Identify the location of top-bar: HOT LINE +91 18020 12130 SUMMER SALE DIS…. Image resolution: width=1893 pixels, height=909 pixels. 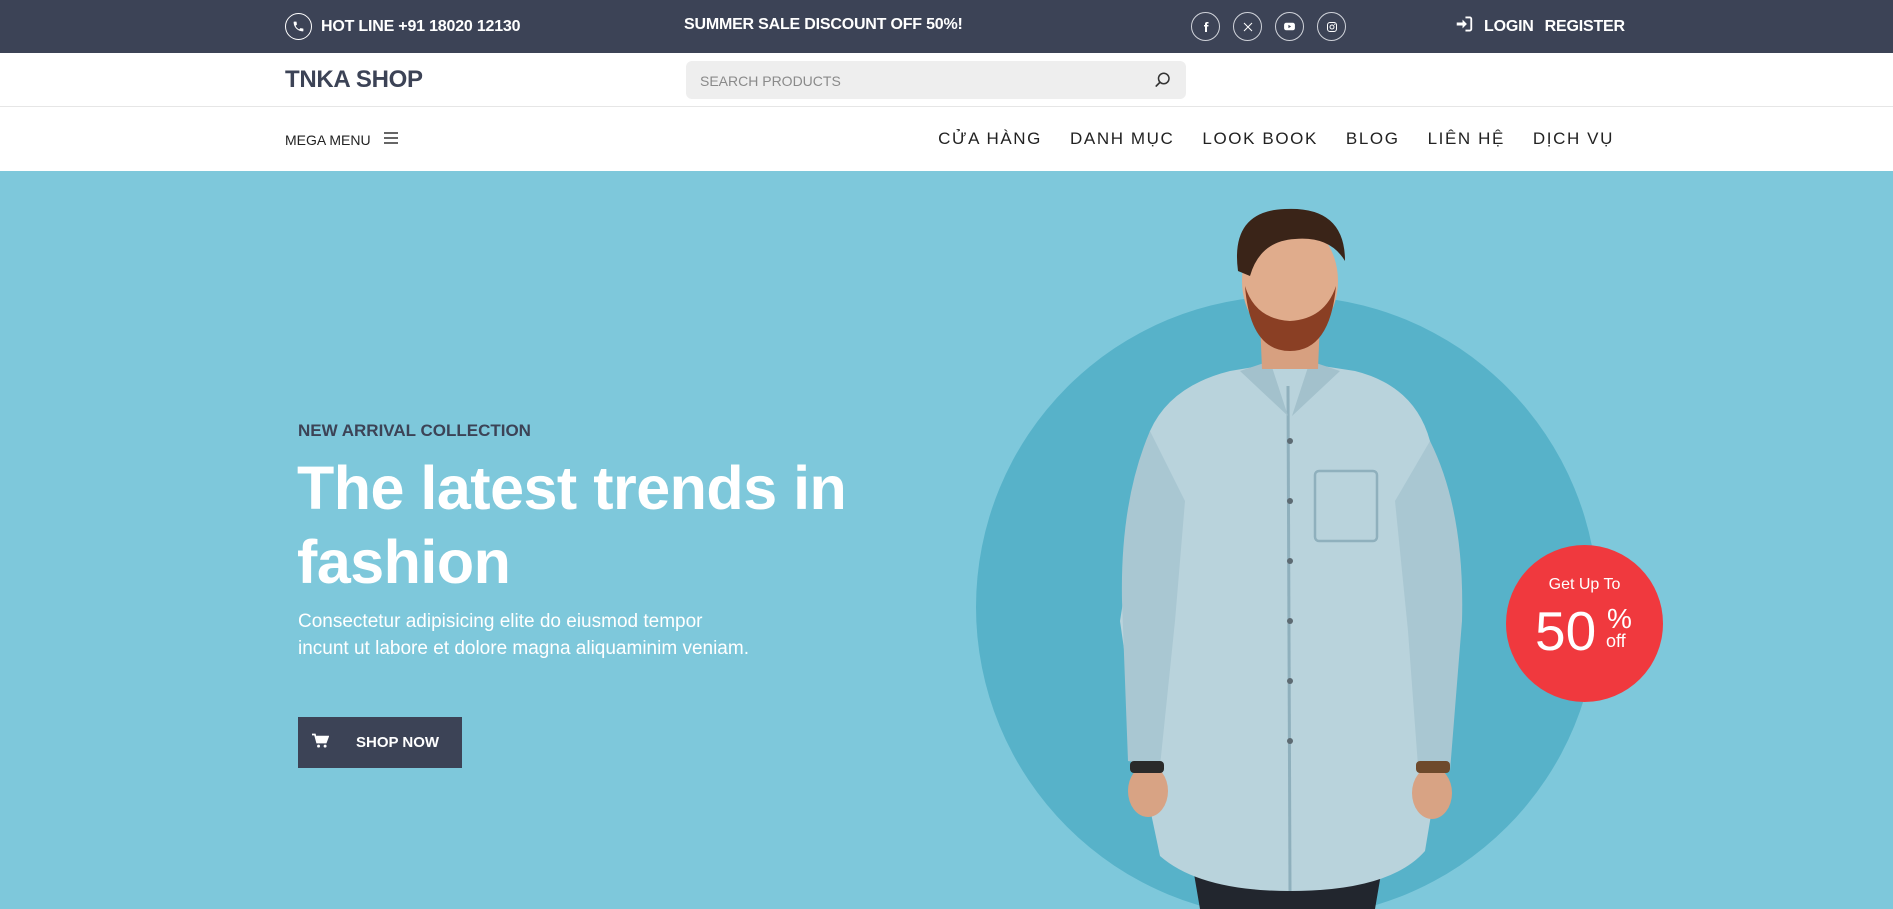
(946, 26).